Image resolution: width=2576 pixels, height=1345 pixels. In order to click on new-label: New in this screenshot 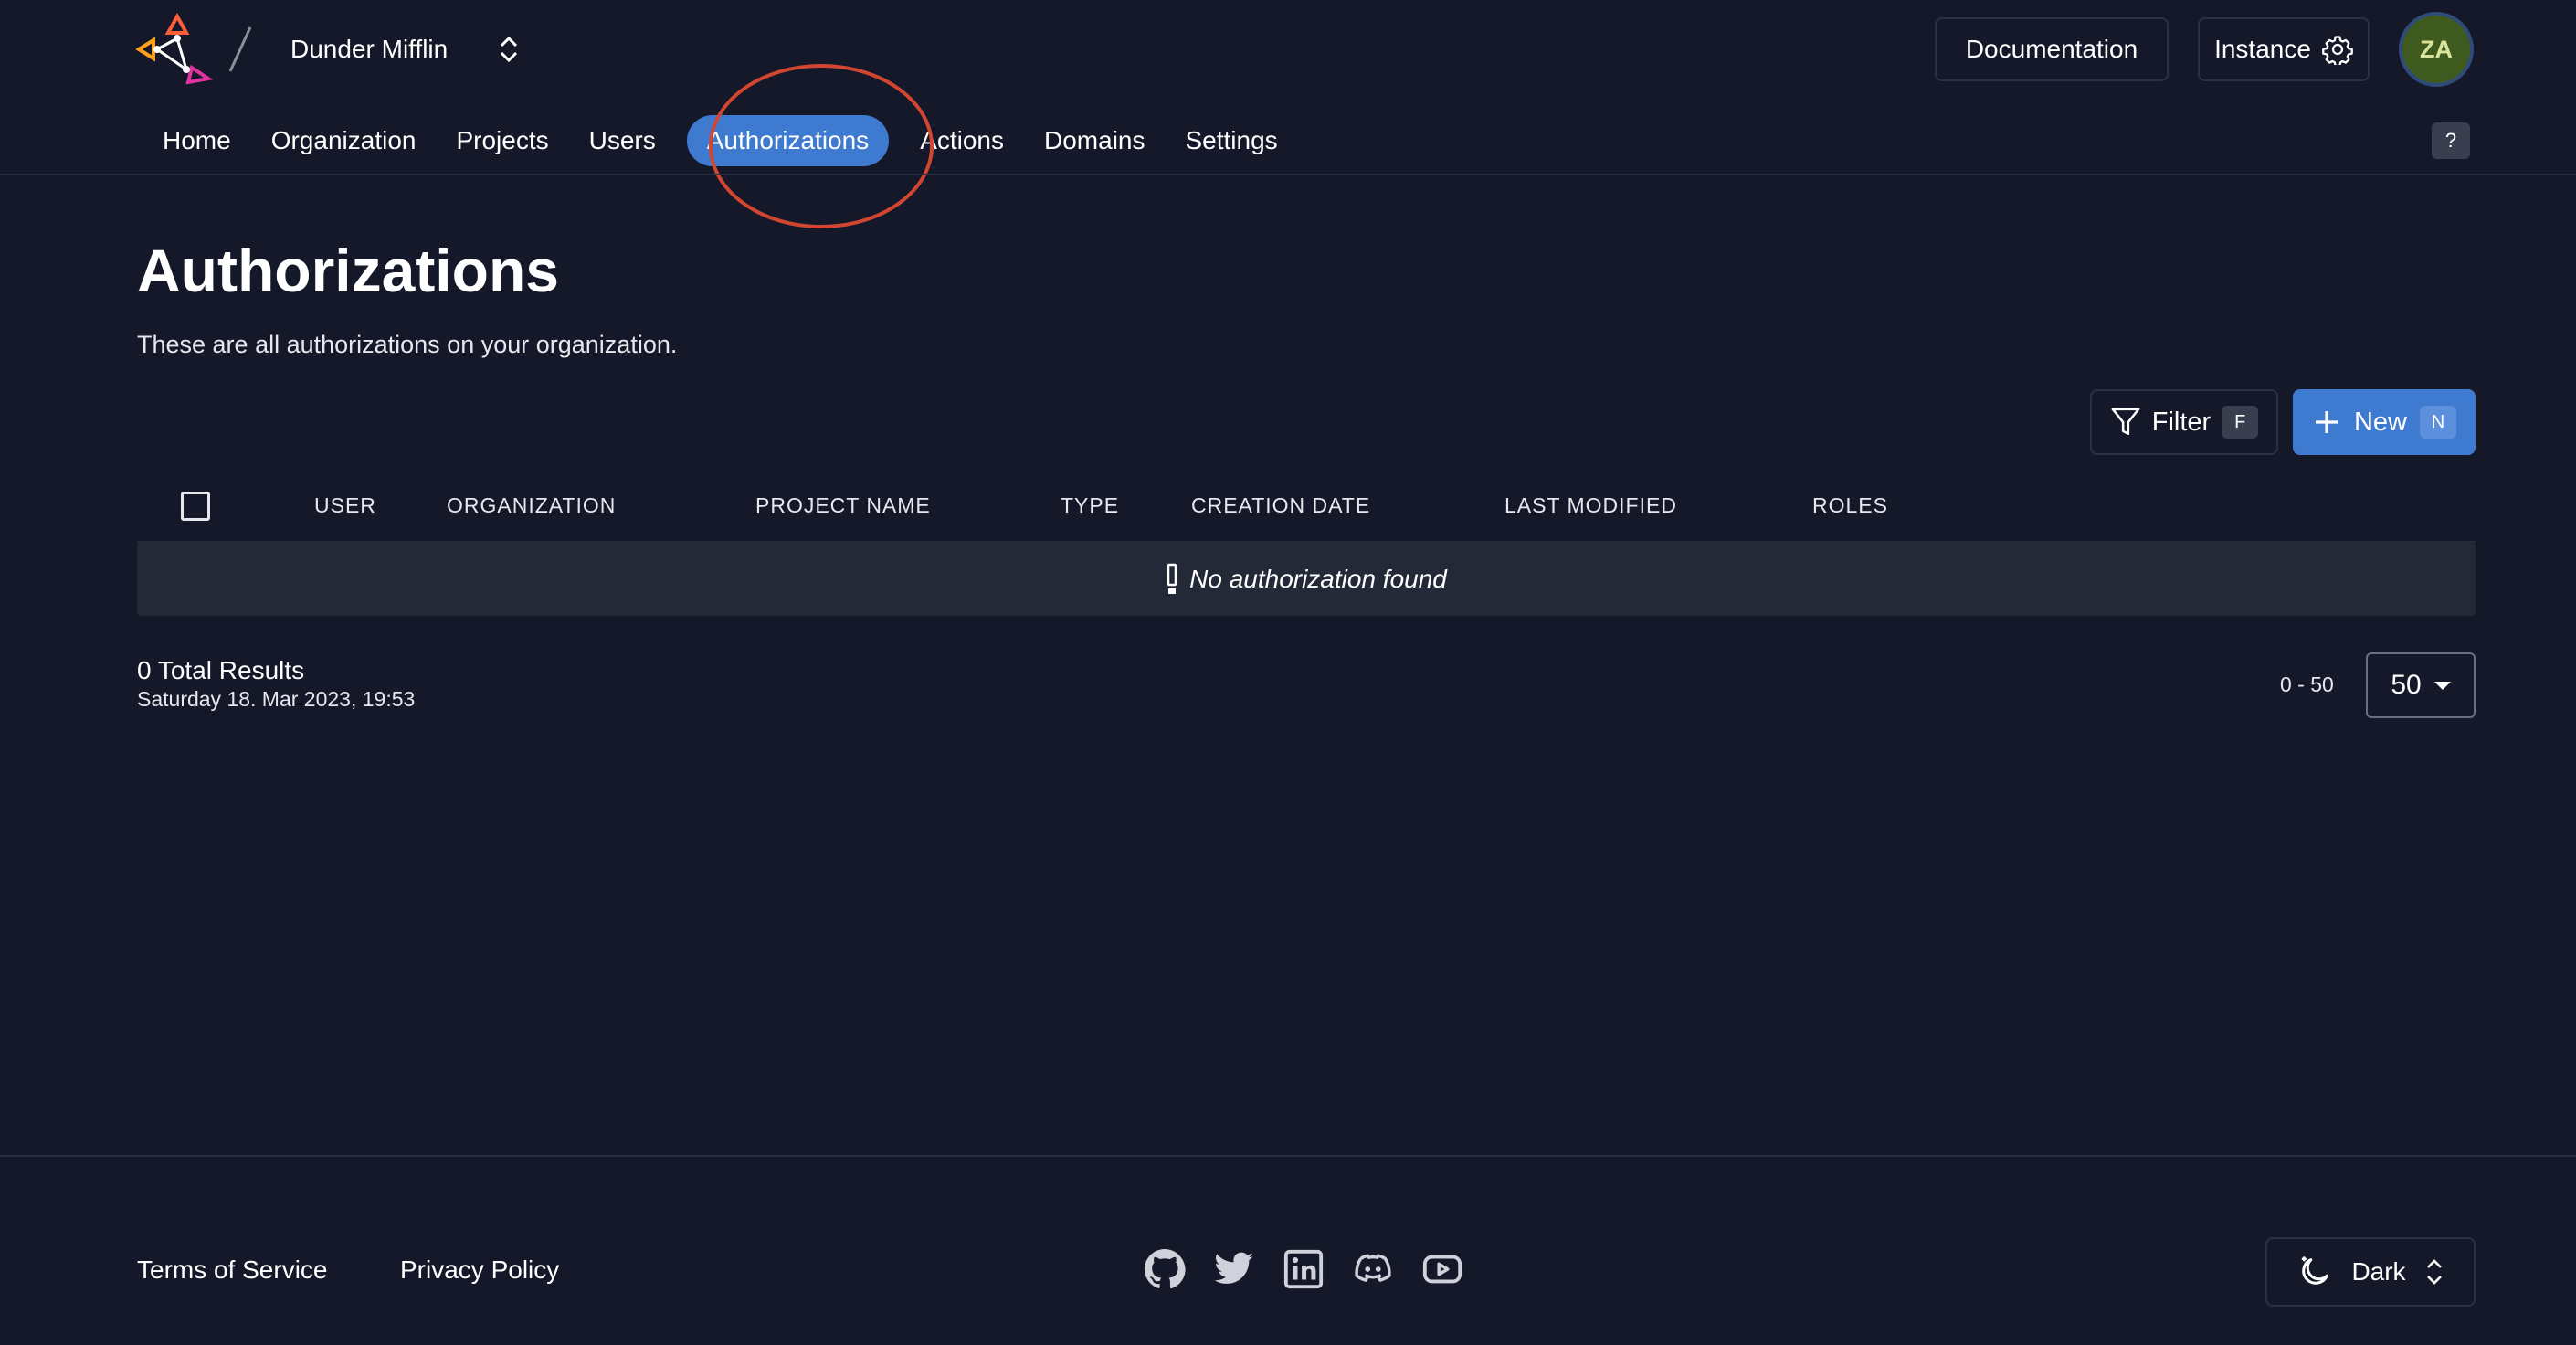, I will do `click(2380, 422)`.